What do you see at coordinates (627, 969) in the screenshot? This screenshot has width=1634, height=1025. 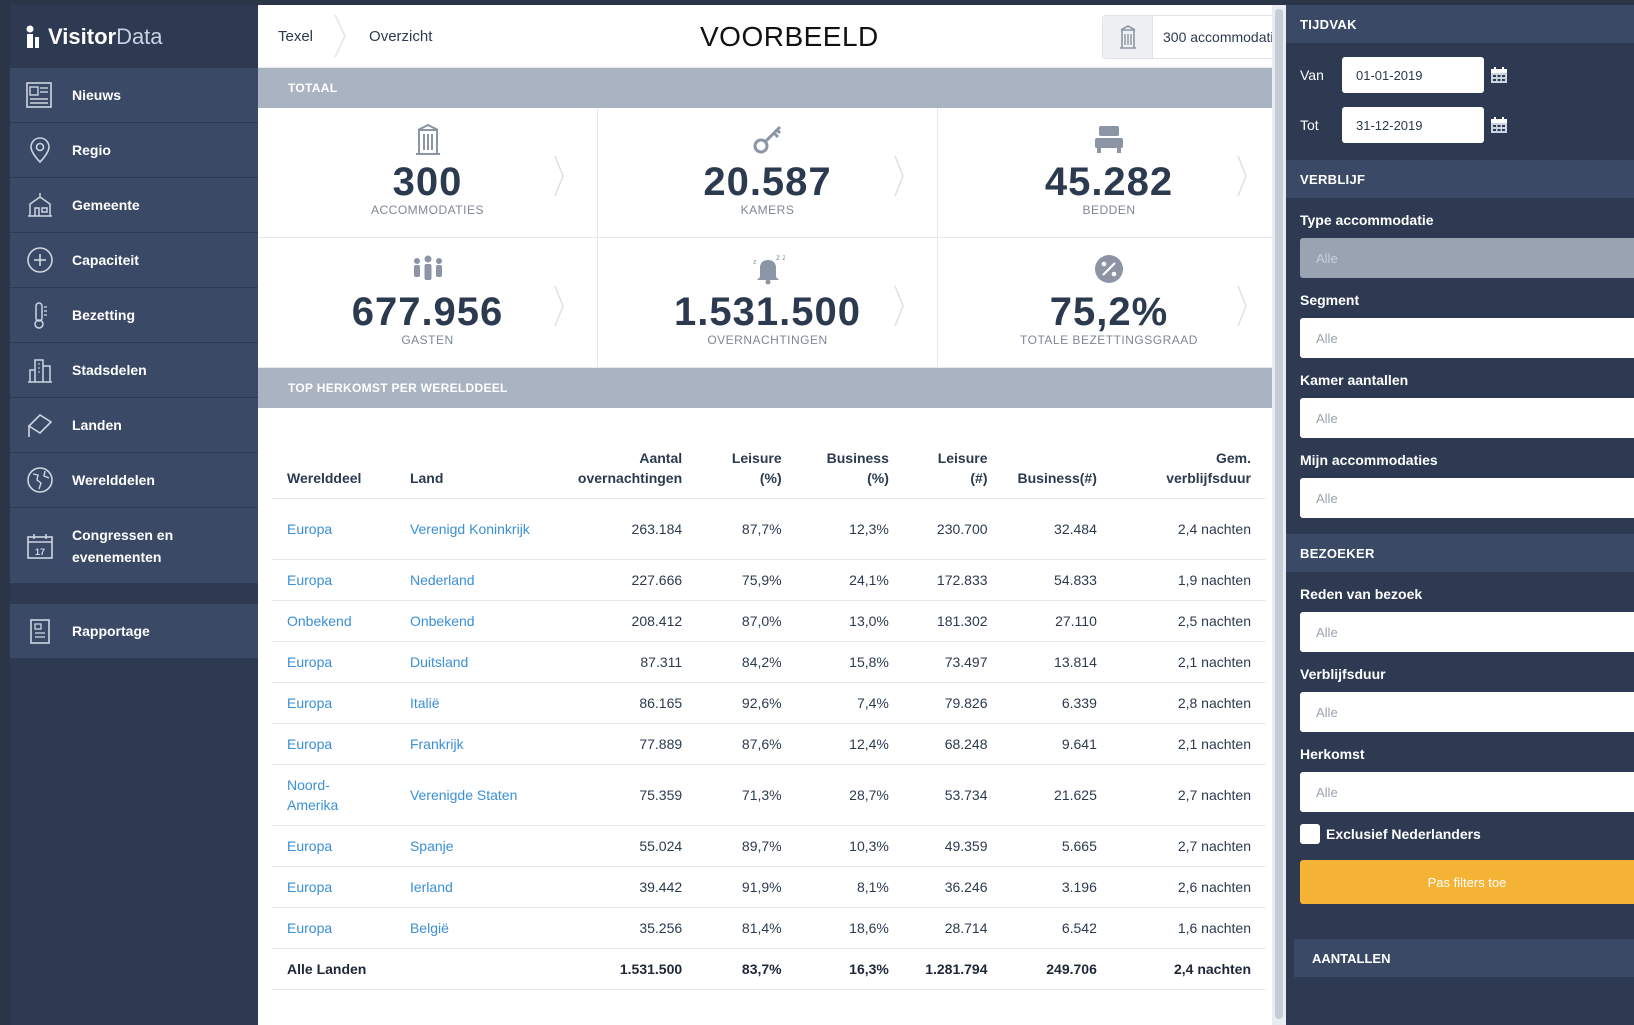 I see `cell-overnachtingen: 1.531.500` at bounding box center [627, 969].